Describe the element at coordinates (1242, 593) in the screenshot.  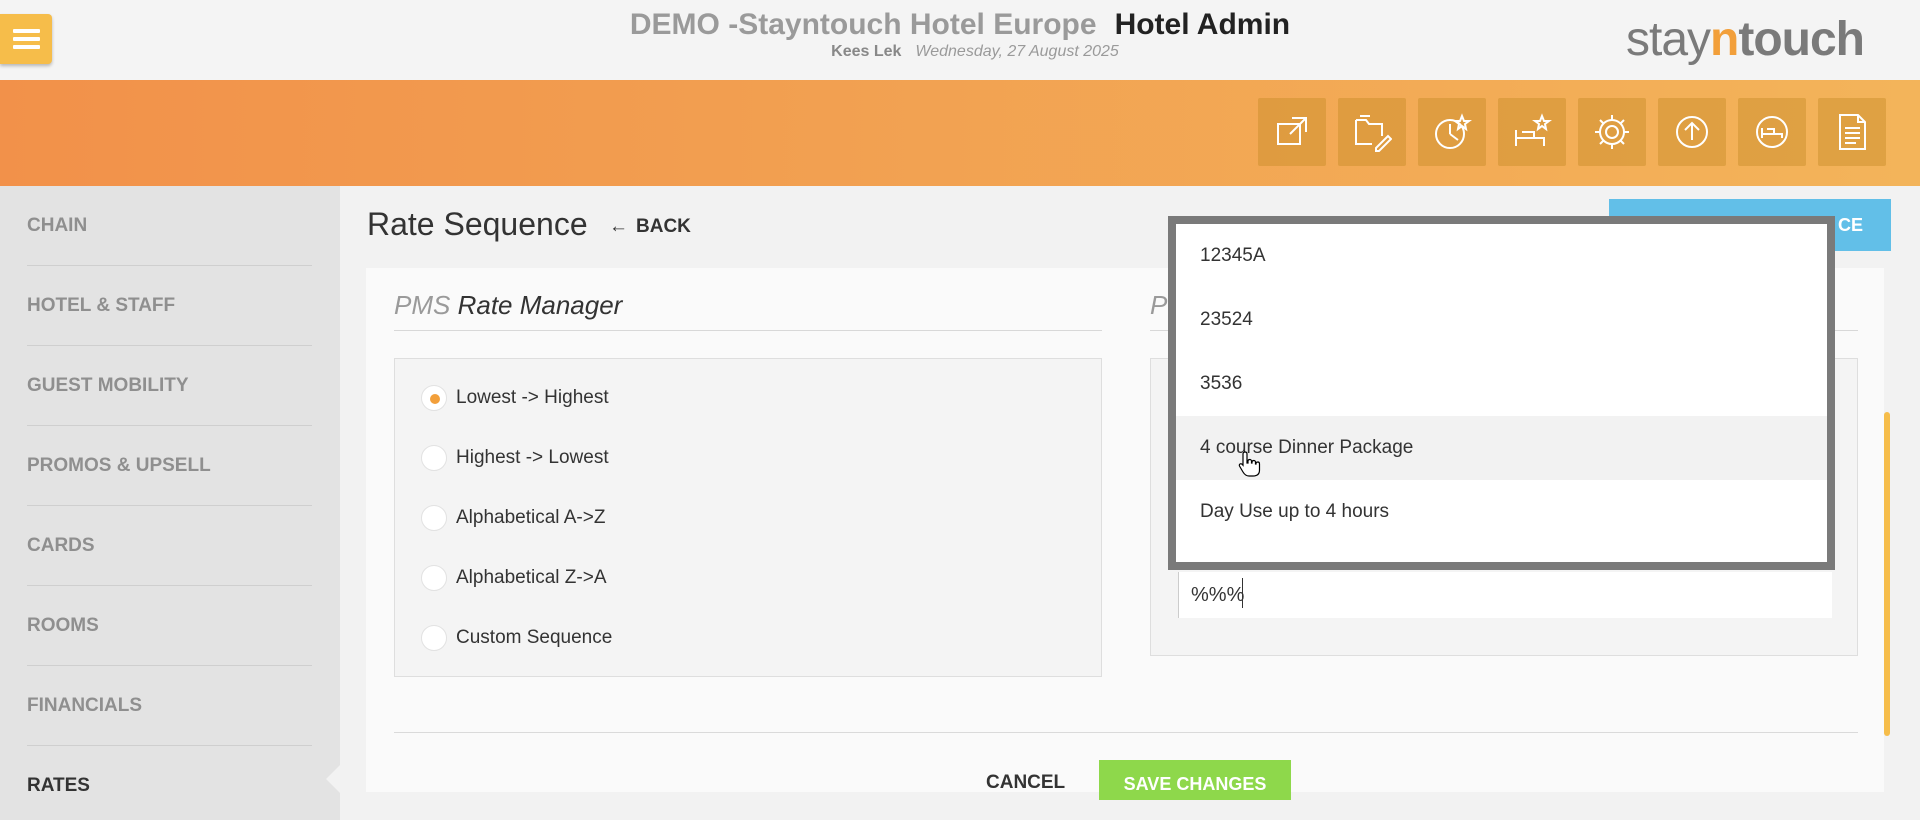
I see `text-caret` at that location.